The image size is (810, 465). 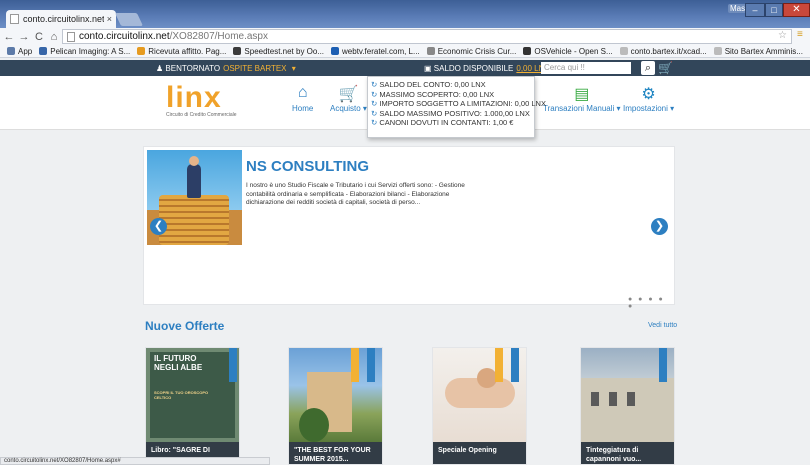 I want to click on close-window-button: ✕, so click(x=796, y=10).